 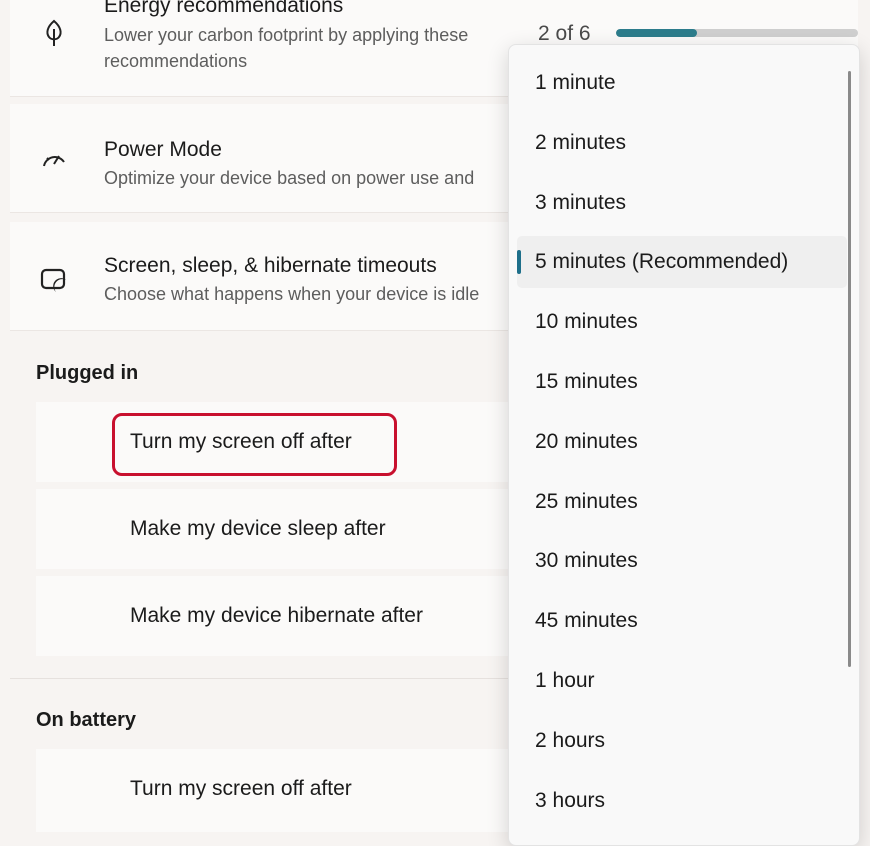 I want to click on dropdown-option-label: 2 minutes, so click(x=581, y=142).